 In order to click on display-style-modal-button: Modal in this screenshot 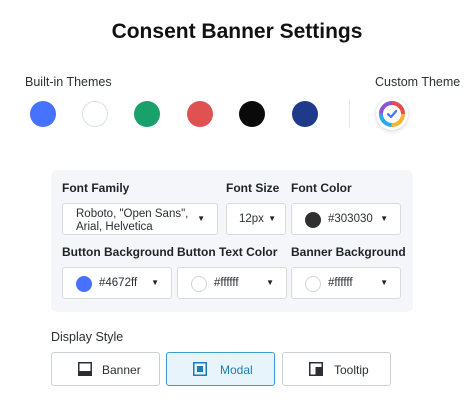, I will do `click(220, 369)`.